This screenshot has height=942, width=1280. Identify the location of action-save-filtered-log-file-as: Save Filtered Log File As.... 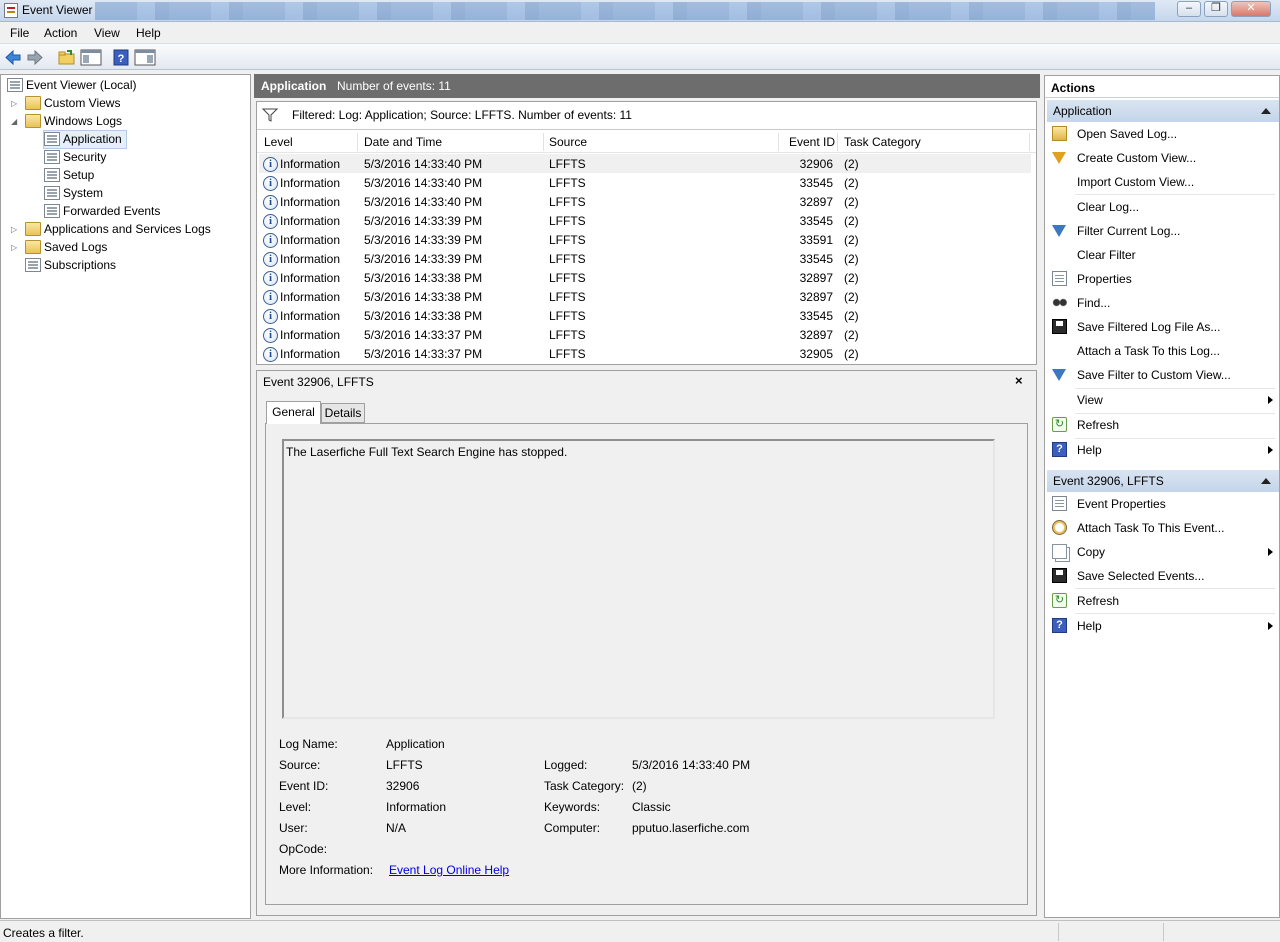
(1162, 327).